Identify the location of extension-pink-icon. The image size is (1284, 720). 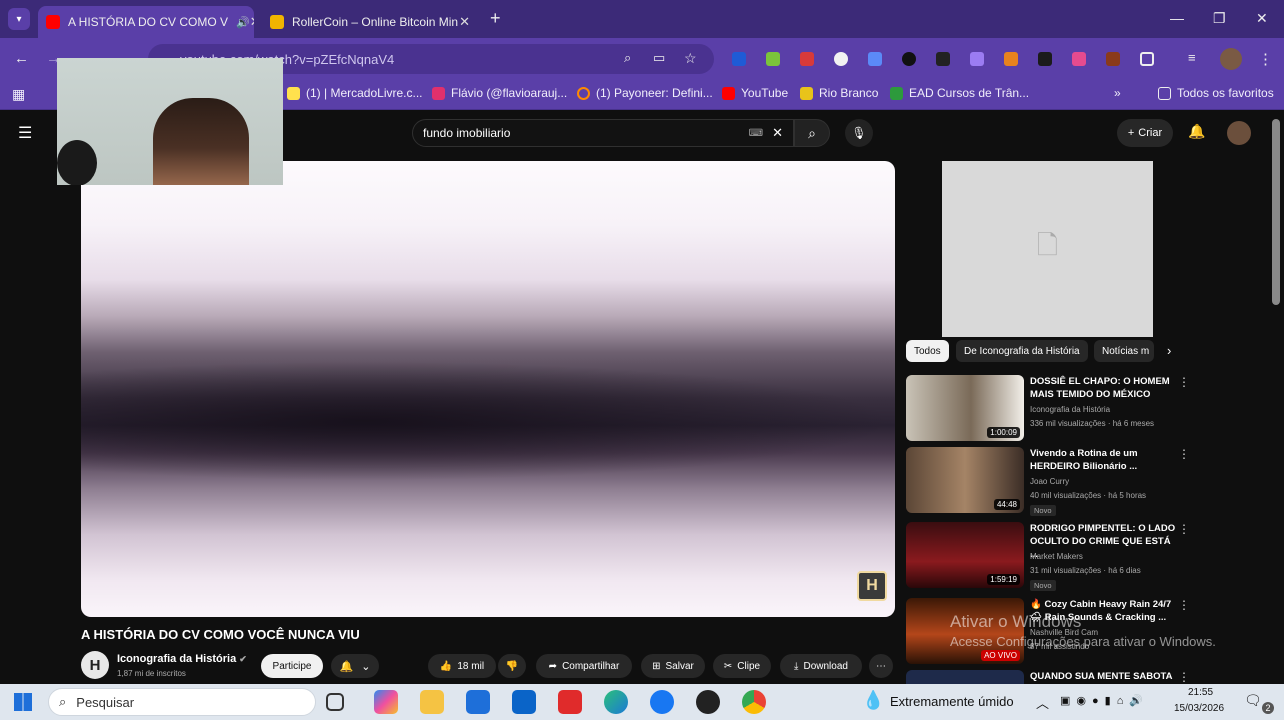
(1079, 59).